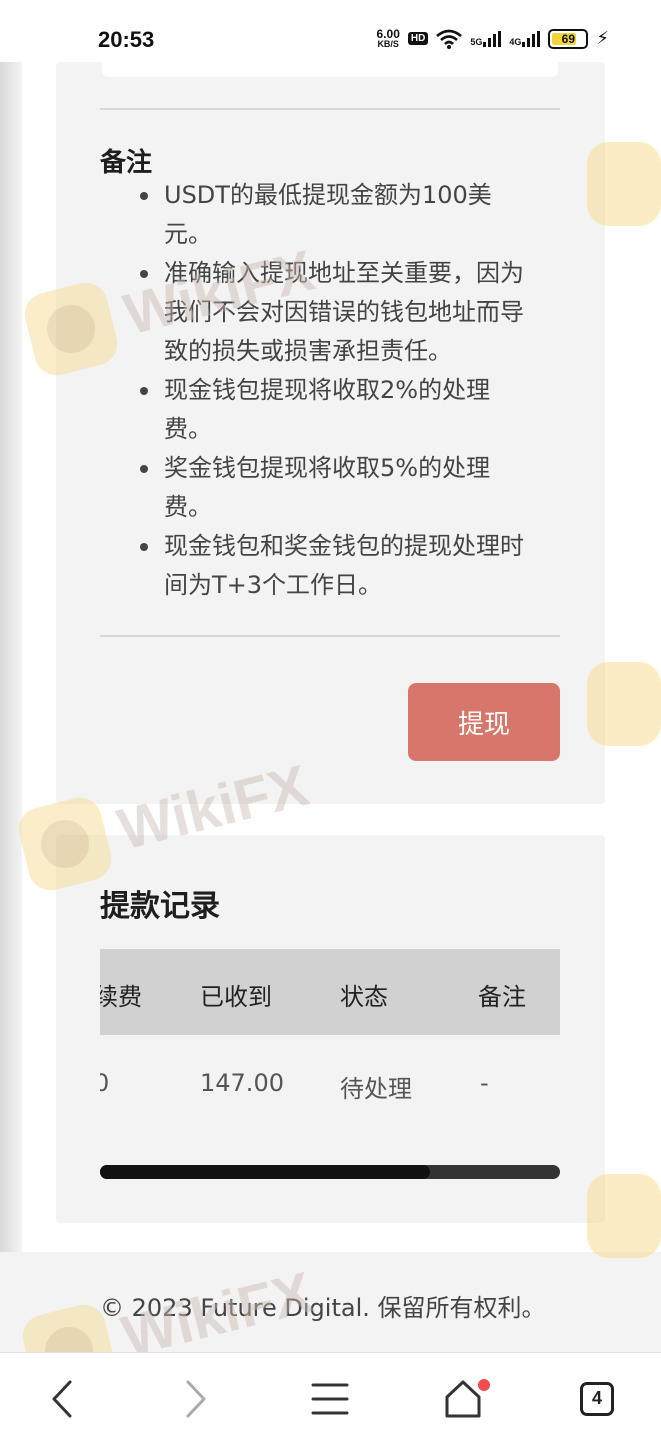 The width and height of the screenshot is (661, 1443). I want to click on status-time: 20:53, so click(126, 39).